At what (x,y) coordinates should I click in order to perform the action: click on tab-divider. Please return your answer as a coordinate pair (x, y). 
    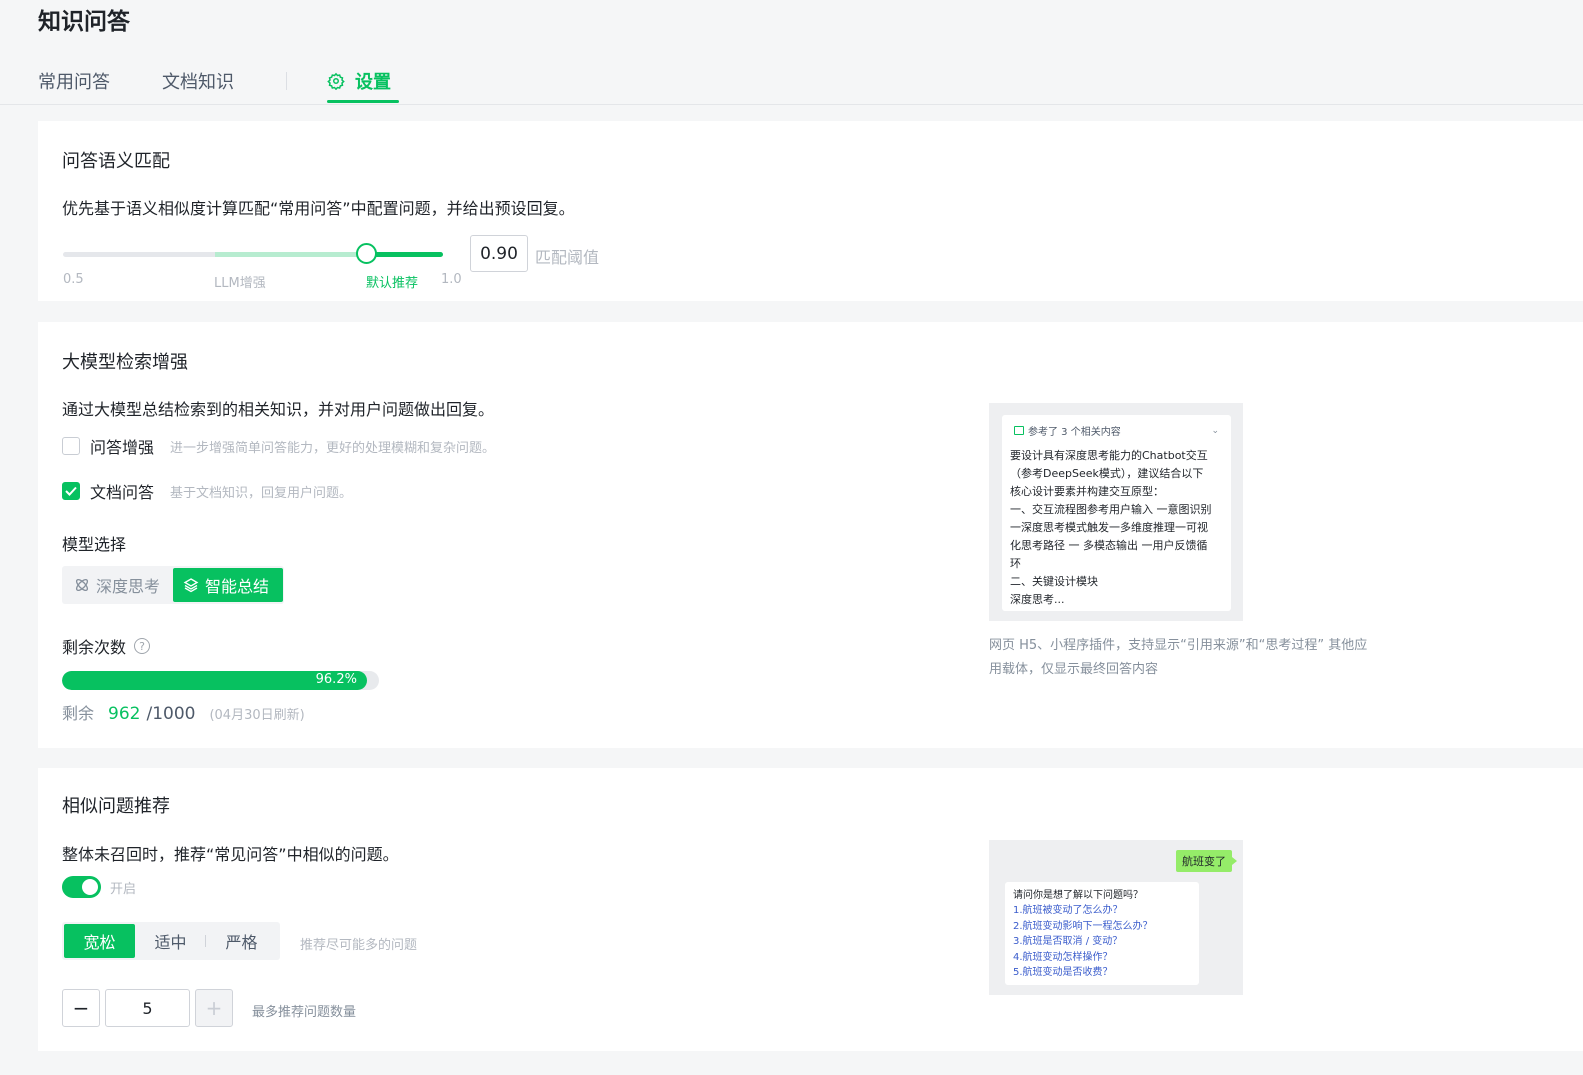
    Looking at the image, I should click on (286, 81).